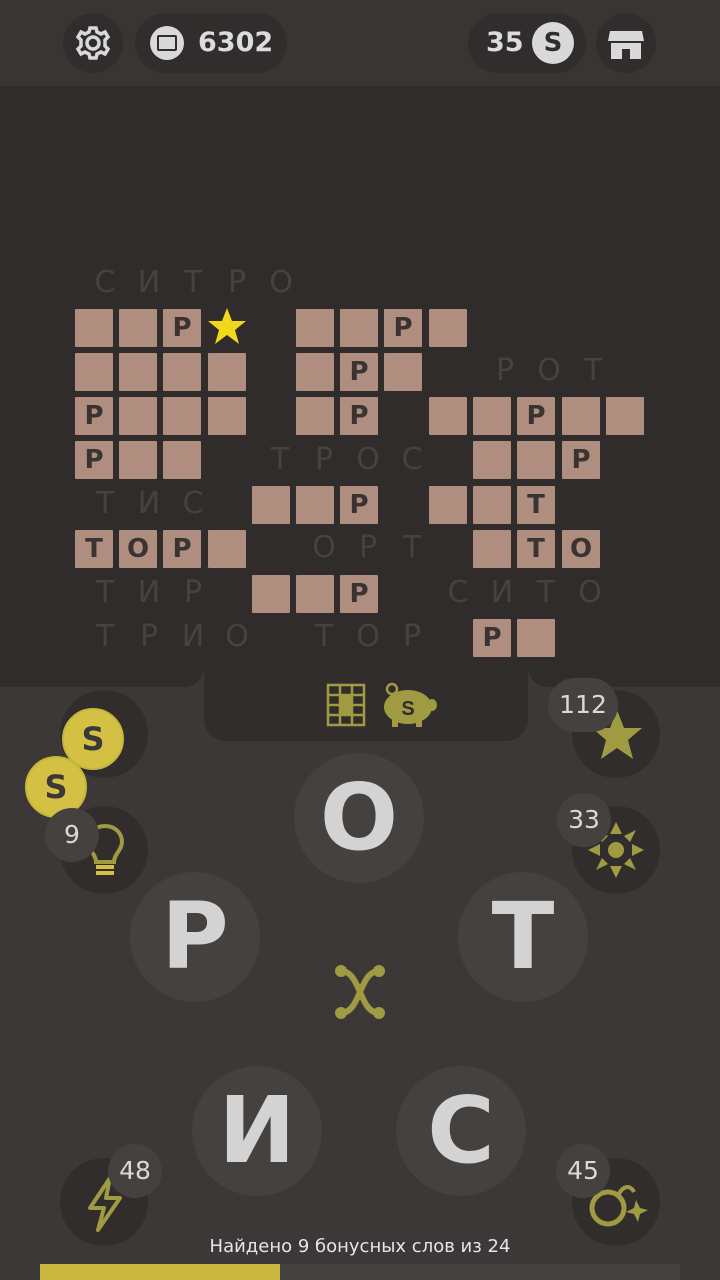 The width and height of the screenshot is (720, 1280). Describe the element at coordinates (360, 992) in the screenshot. I see `shuffle-icon` at that location.